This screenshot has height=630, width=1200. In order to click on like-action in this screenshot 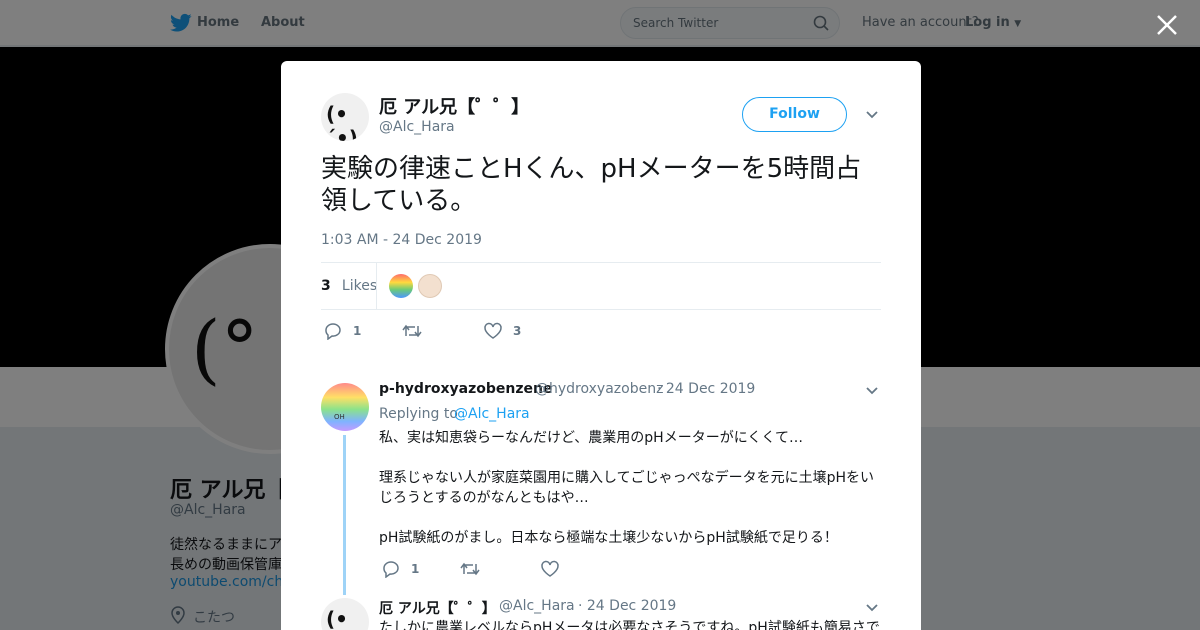, I will do `click(552, 570)`.